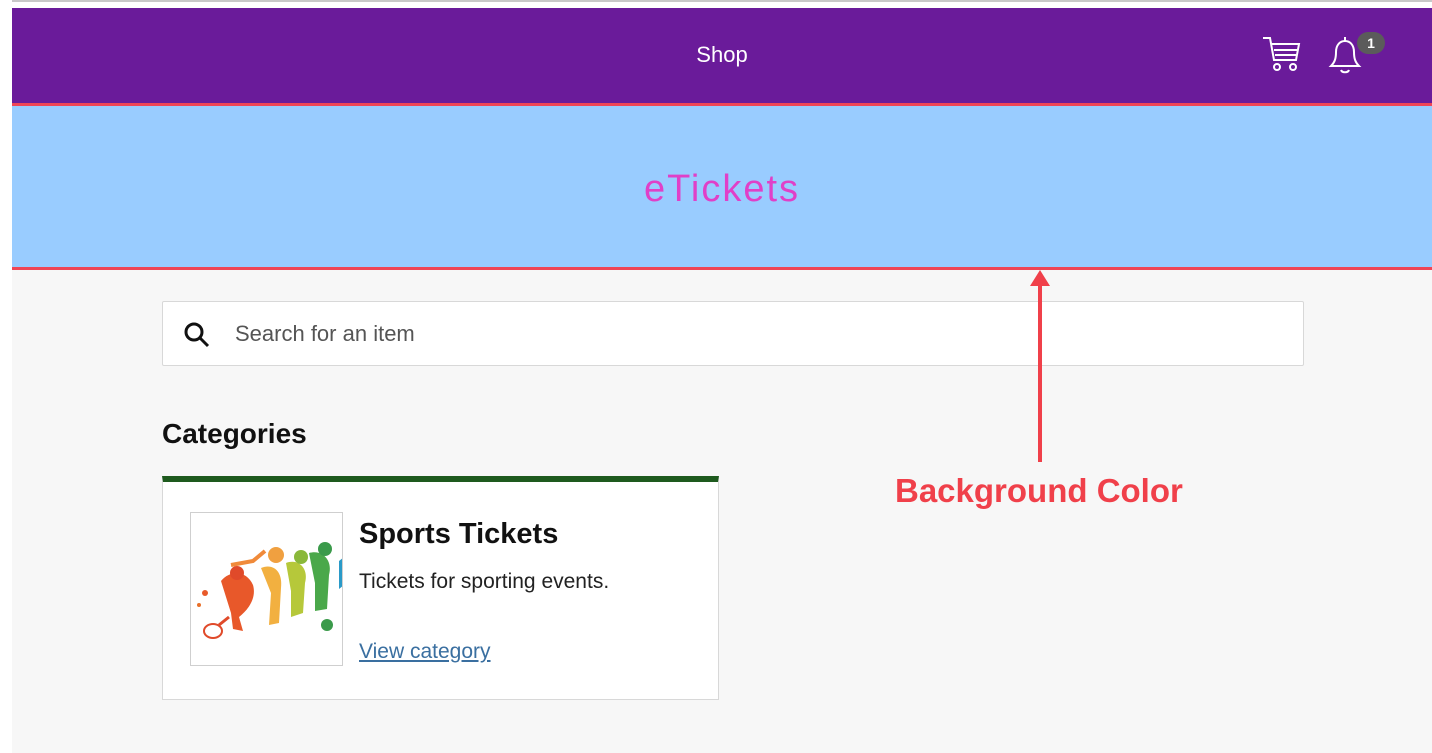 The image size is (1432, 753). Describe the element at coordinates (425, 652) in the screenshot. I see `view-category-link: View category` at that location.